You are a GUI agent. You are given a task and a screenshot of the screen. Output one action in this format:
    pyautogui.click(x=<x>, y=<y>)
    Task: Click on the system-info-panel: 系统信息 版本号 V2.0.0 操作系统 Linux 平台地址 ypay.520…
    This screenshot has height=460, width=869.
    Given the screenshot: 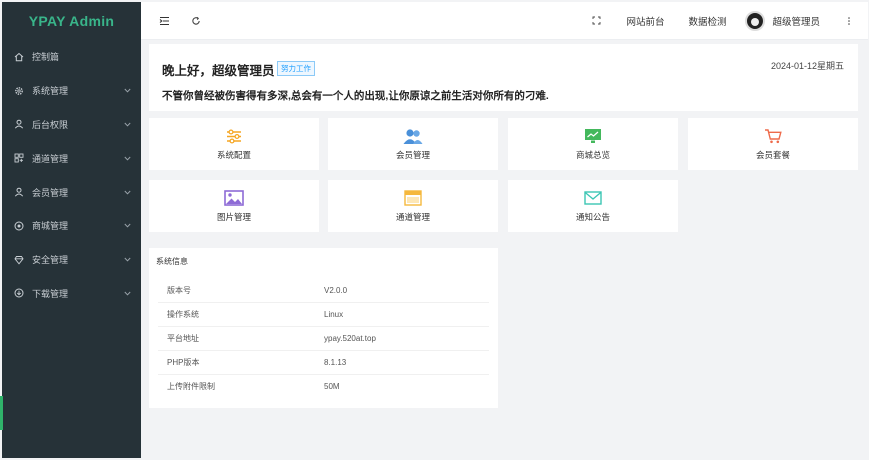 What is the action you would take?
    pyautogui.click(x=323, y=328)
    